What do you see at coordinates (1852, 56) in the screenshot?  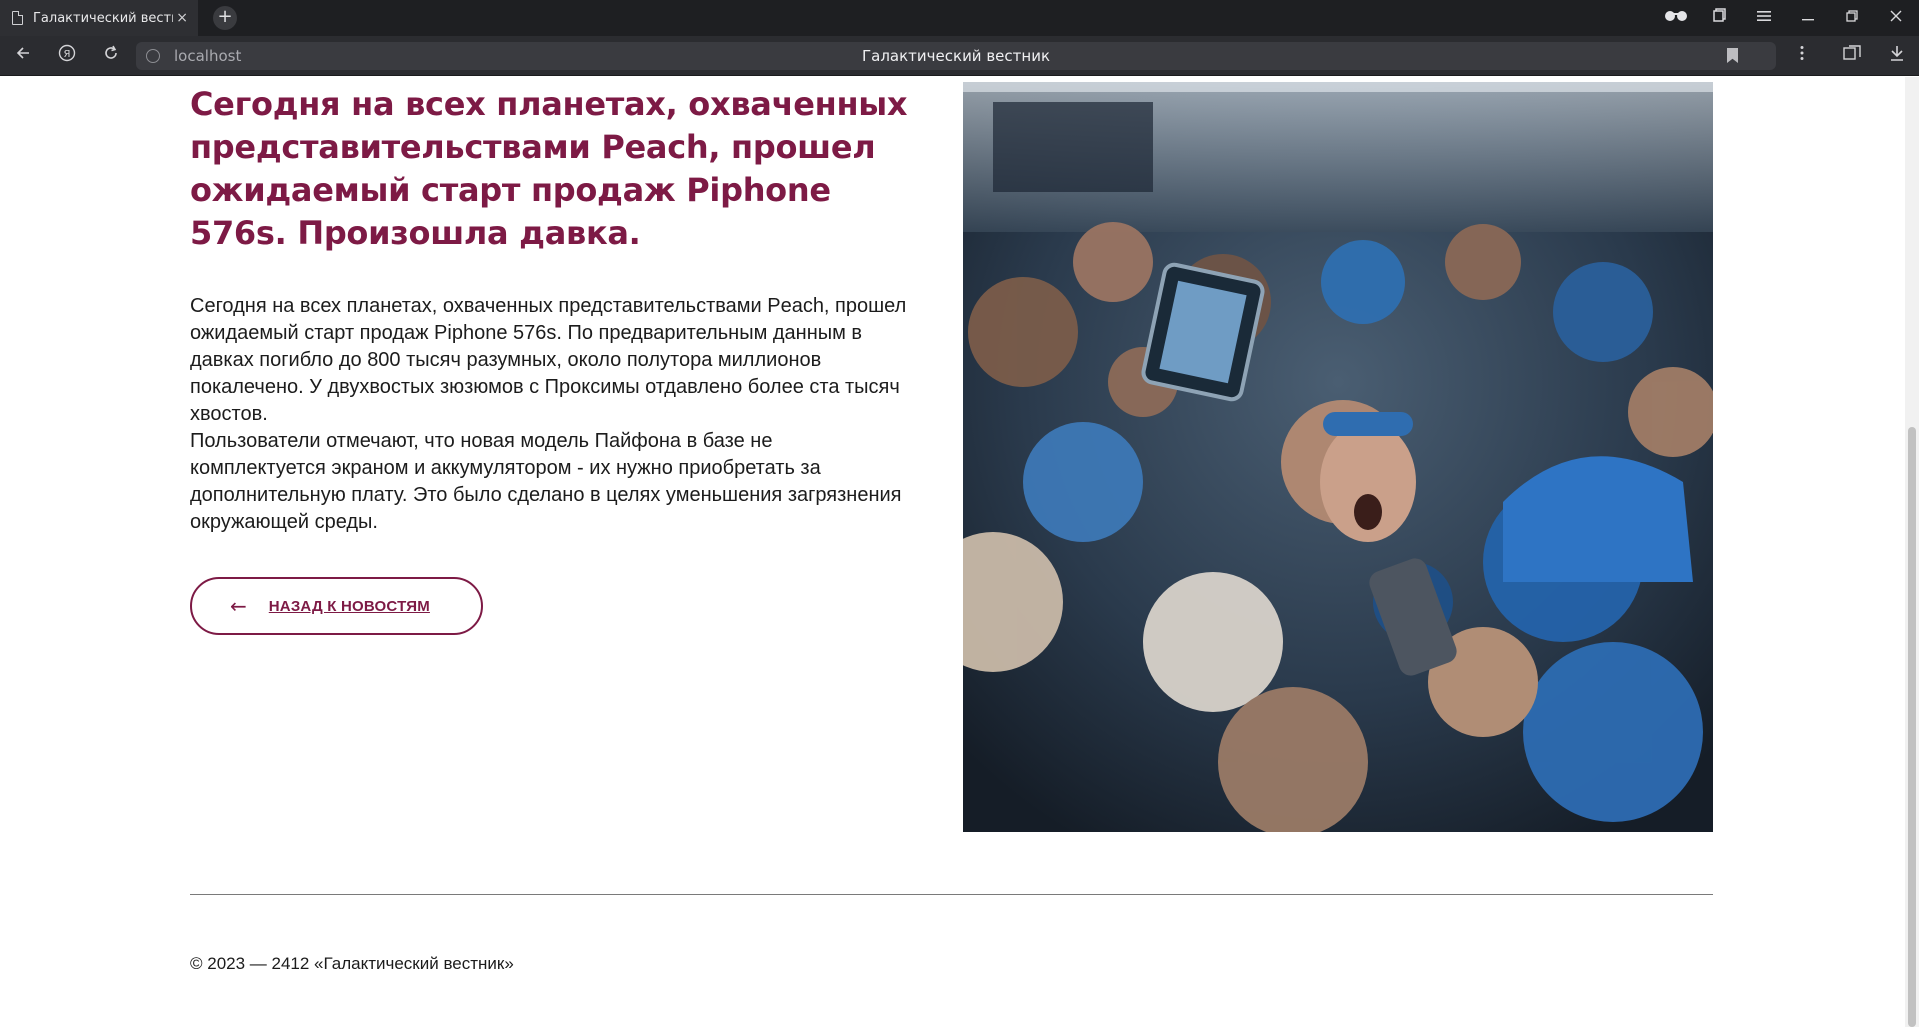 I see `reader-icon` at bounding box center [1852, 56].